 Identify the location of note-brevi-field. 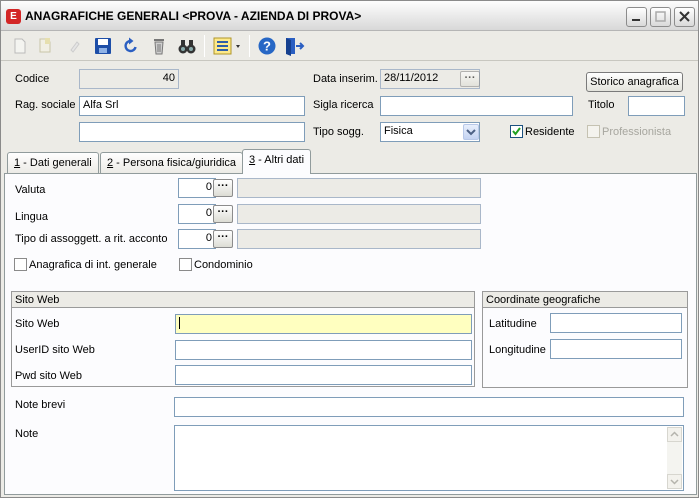
(429, 407).